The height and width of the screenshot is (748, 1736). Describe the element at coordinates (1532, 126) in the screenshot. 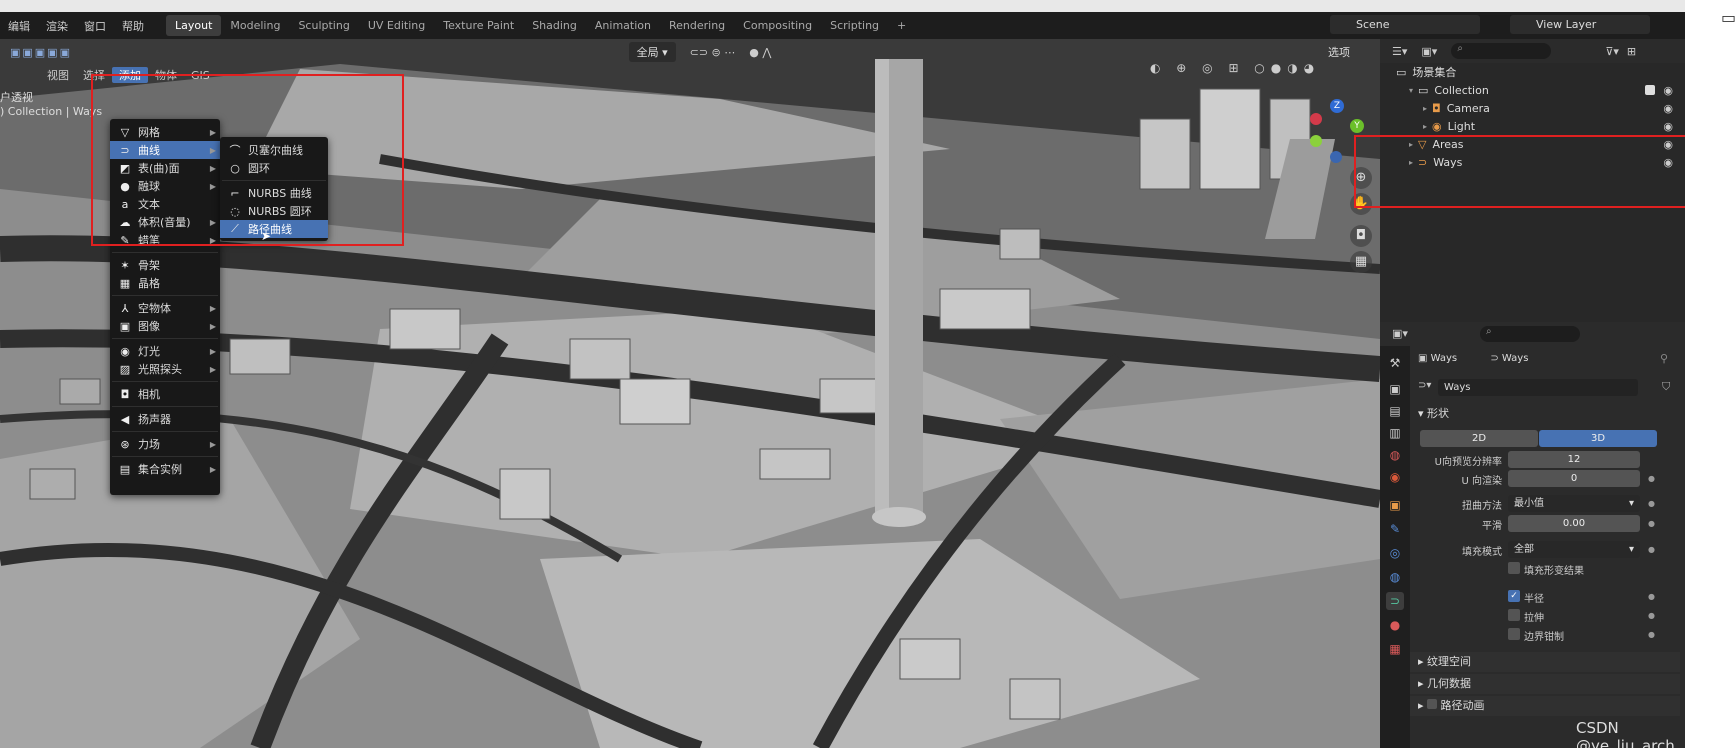

I see `outliner-row: ▸ ◉ Light ◉` at that location.